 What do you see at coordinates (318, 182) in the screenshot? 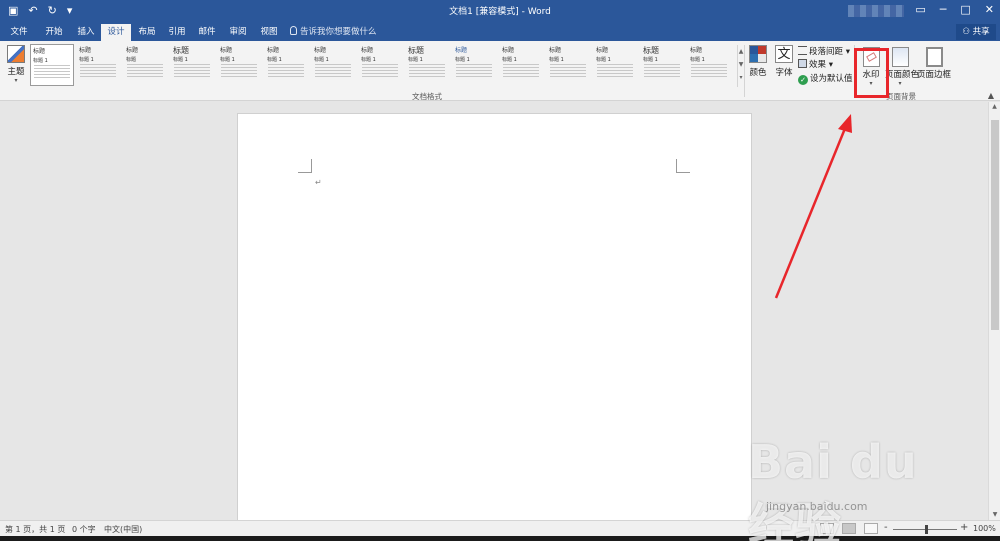
I see `paragraph-mark: ↵` at bounding box center [318, 182].